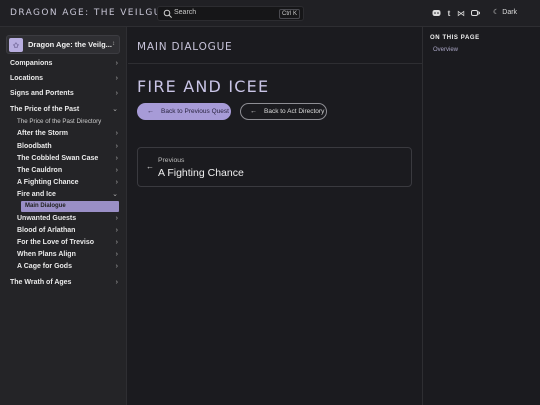 This screenshot has width=540, height=405. What do you see at coordinates (185, 47) in the screenshot?
I see `breadcrumb: MAIN DIALOGUE` at bounding box center [185, 47].